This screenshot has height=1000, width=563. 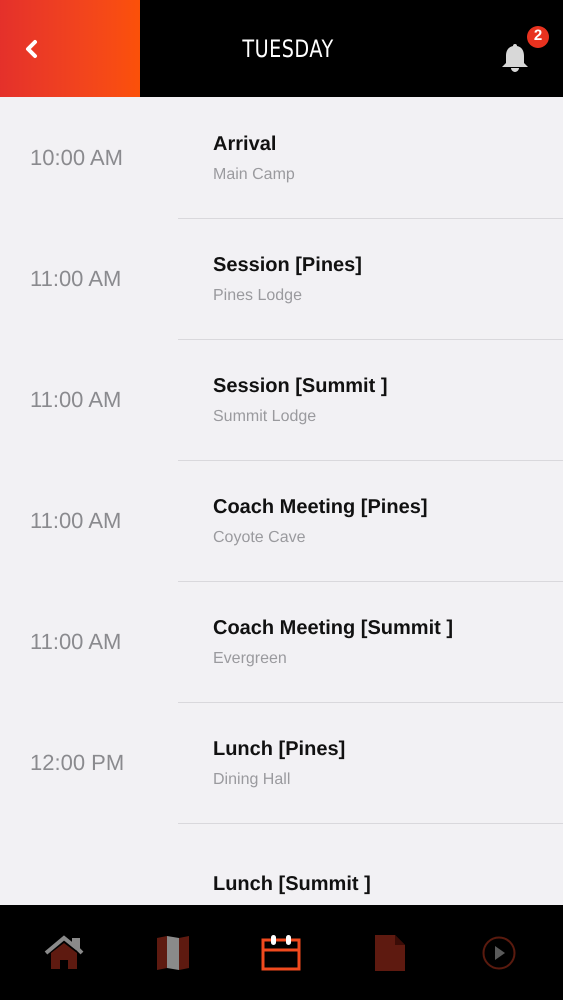 What do you see at coordinates (252, 780) in the screenshot?
I see `event-location: Dining Hall` at bounding box center [252, 780].